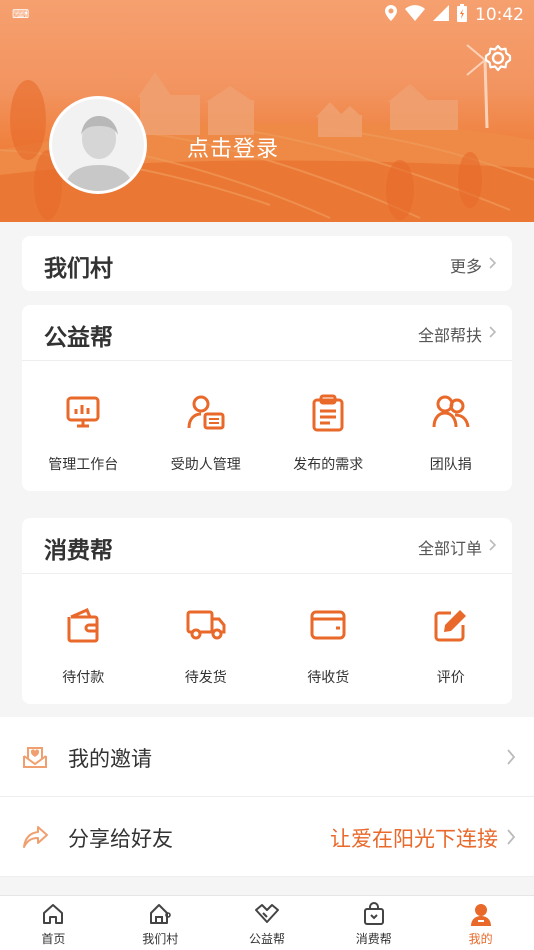  What do you see at coordinates (466, 265) in the screenshot?
I see `village-more-link: 更多` at bounding box center [466, 265].